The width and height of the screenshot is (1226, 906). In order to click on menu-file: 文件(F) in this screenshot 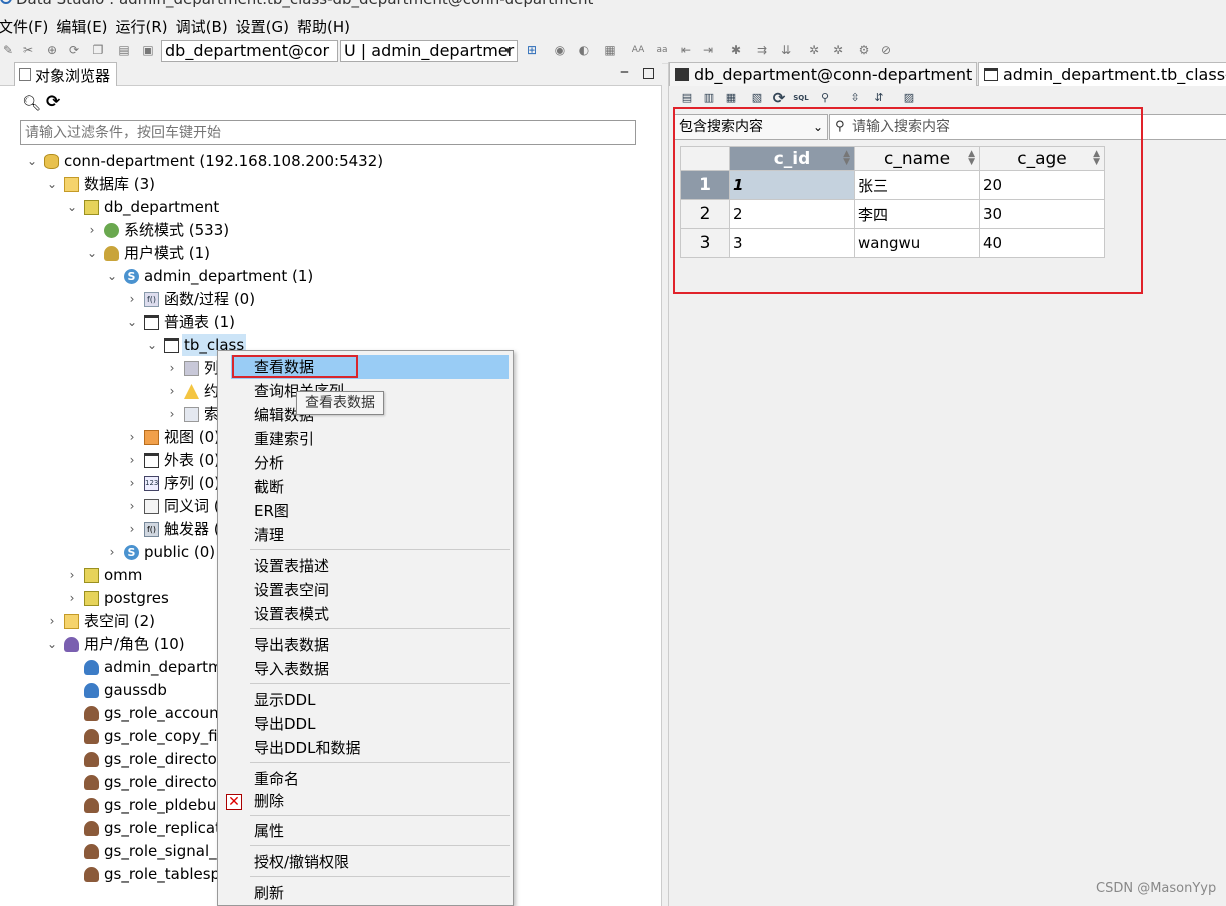, I will do `click(28, 26)`.